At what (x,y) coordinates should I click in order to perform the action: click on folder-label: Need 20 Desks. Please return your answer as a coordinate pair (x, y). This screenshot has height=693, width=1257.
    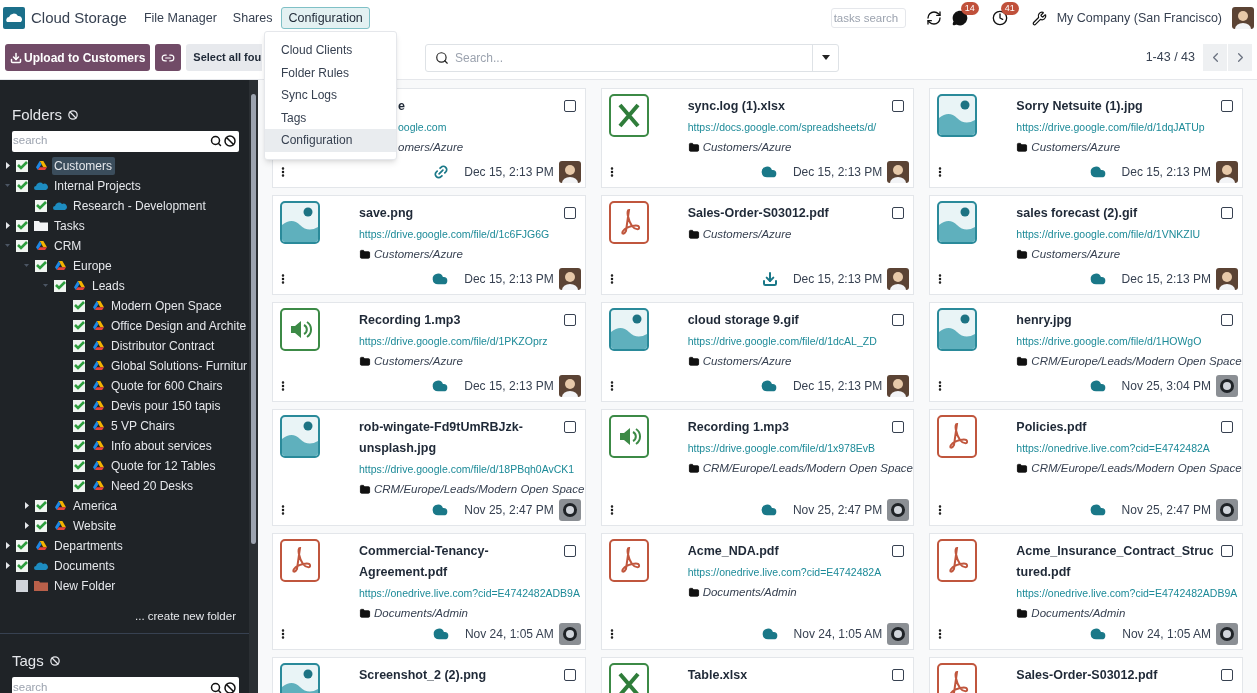
    Looking at the image, I should click on (152, 485).